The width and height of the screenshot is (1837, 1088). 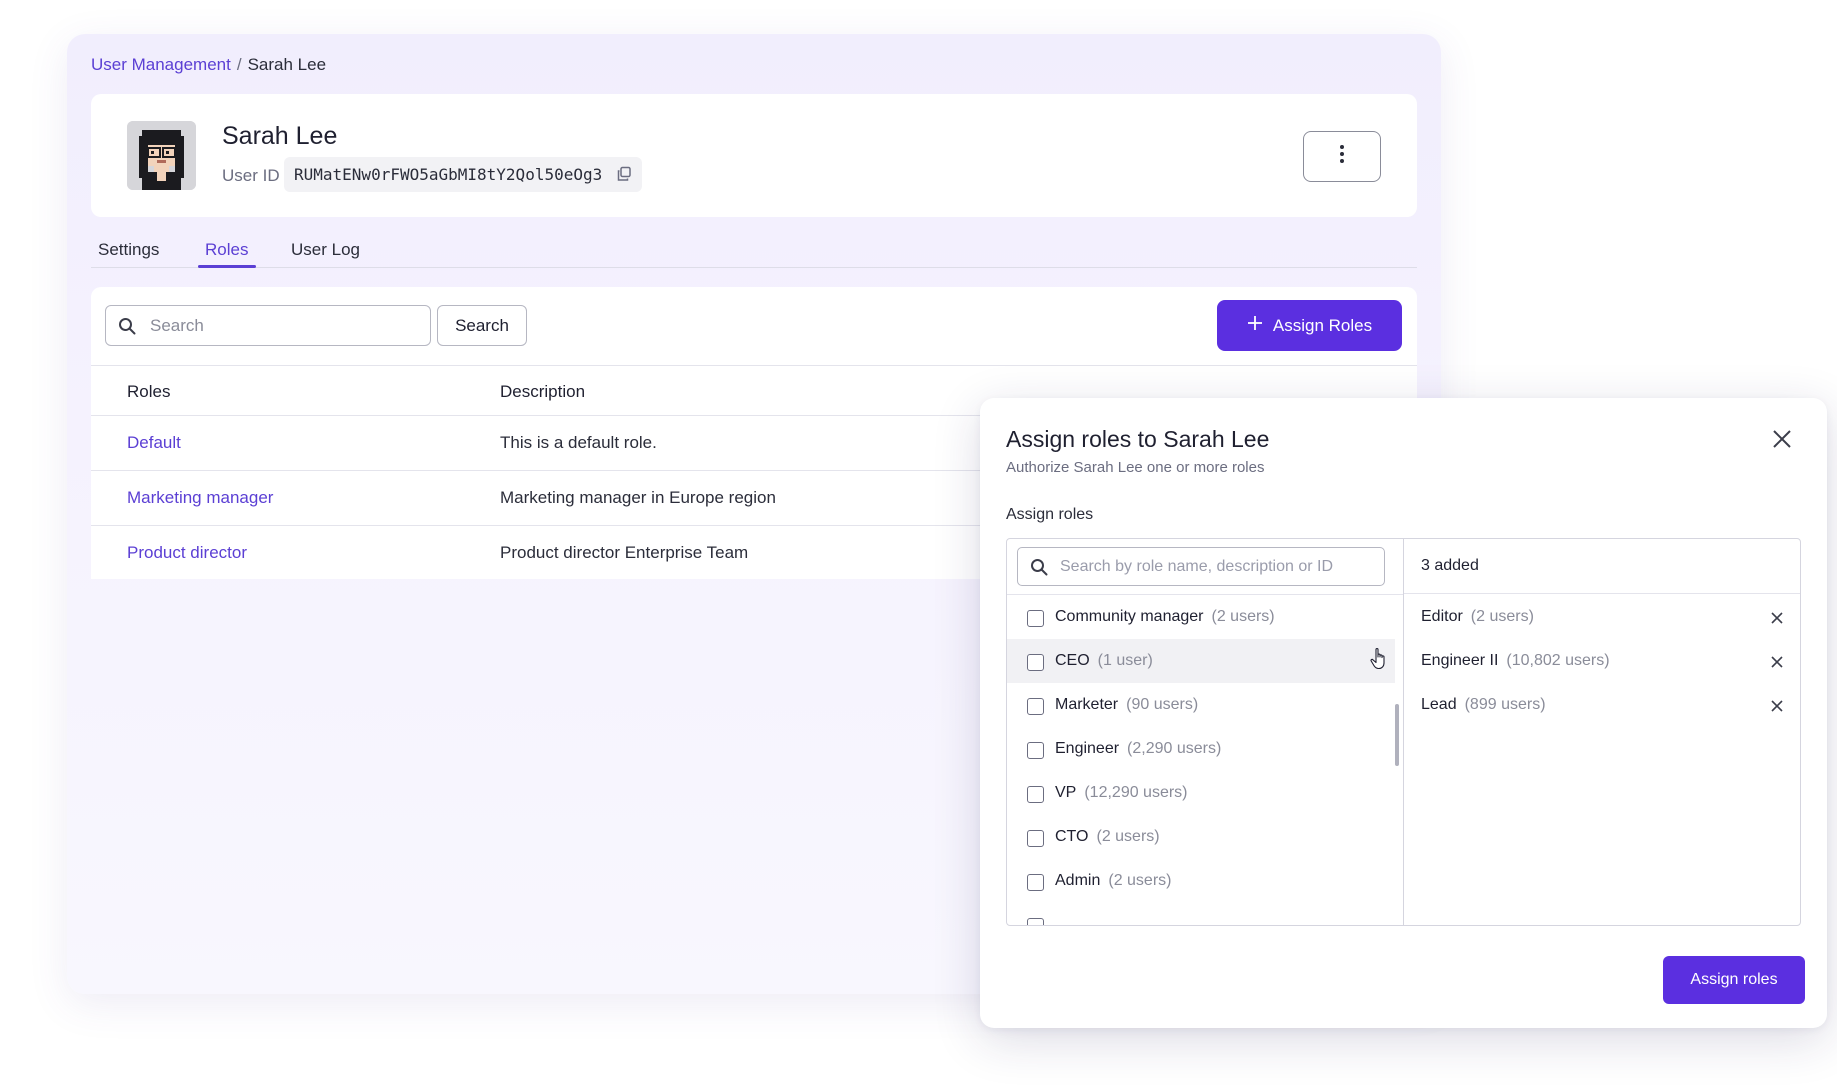 I want to click on active-tab-indicator, so click(x=227, y=266).